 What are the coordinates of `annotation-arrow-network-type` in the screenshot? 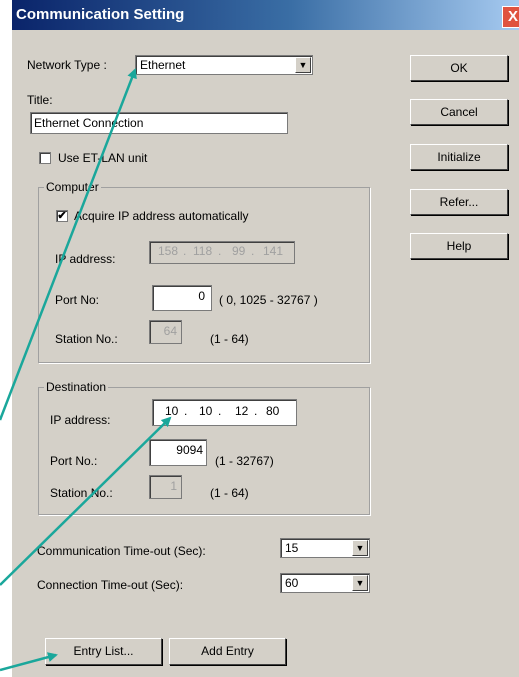 It's located at (68, 244).